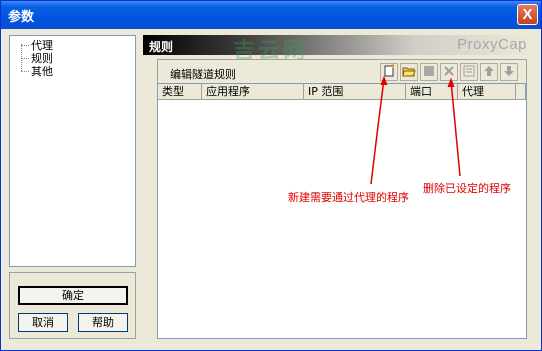 The width and height of the screenshot is (542, 351). What do you see at coordinates (377, 131) in the screenshot?
I see `arrow-to-new-icon` at bounding box center [377, 131].